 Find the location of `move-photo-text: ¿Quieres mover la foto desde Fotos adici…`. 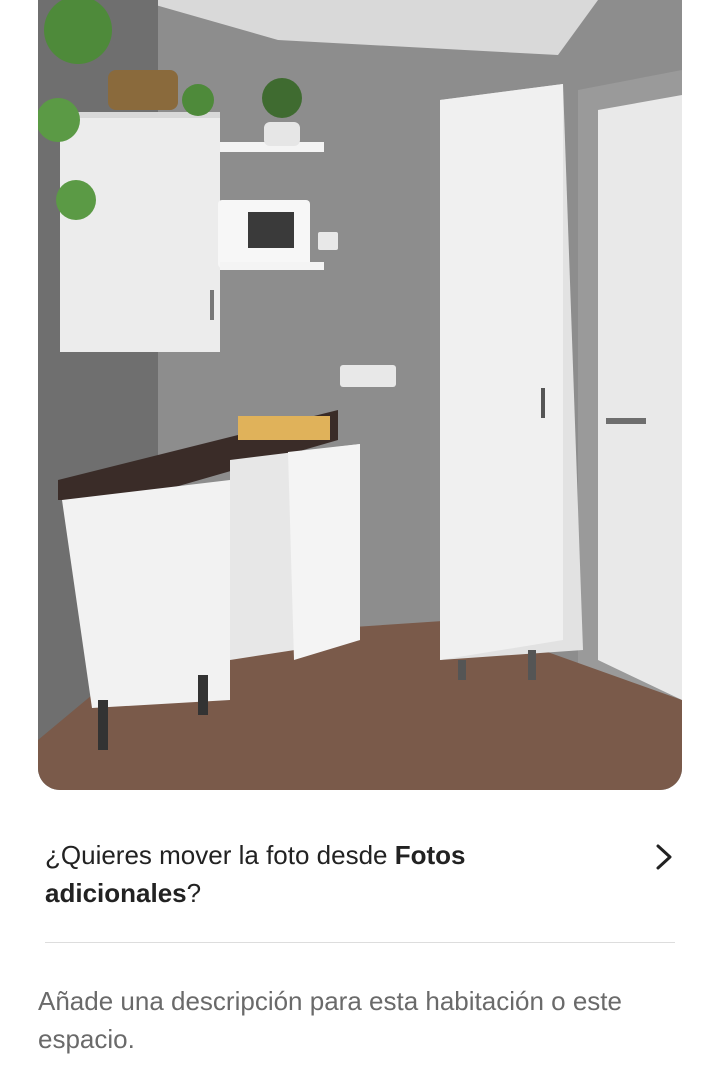

move-photo-text: ¿Quieres mover la foto desde Fotos adici… is located at coordinates (325, 874).